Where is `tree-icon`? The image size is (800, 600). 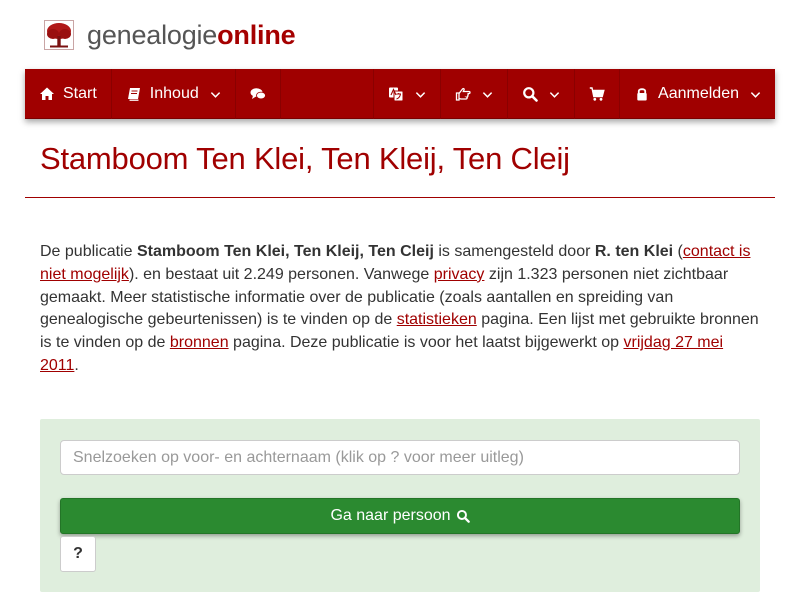 tree-icon is located at coordinates (59, 35).